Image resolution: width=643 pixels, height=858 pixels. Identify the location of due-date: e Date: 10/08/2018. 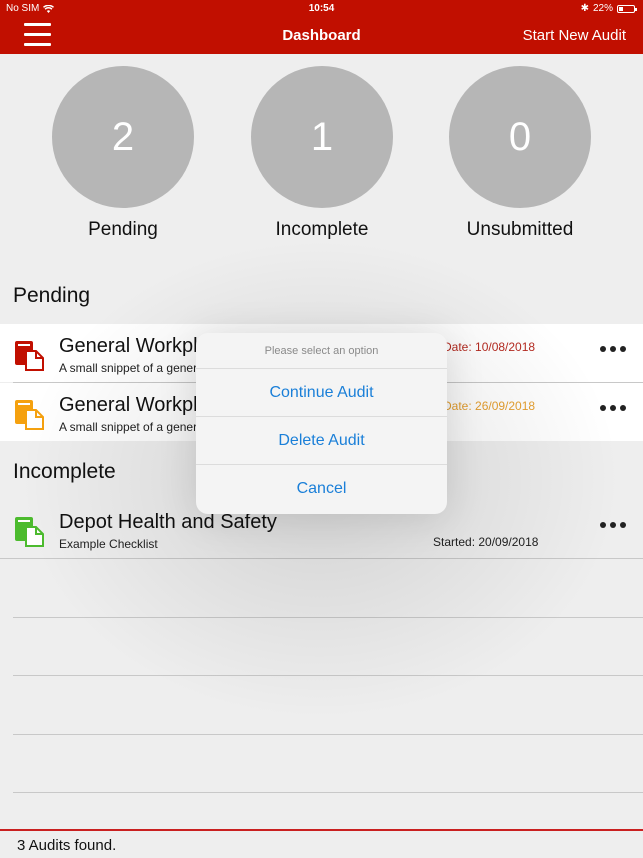
(484, 347).